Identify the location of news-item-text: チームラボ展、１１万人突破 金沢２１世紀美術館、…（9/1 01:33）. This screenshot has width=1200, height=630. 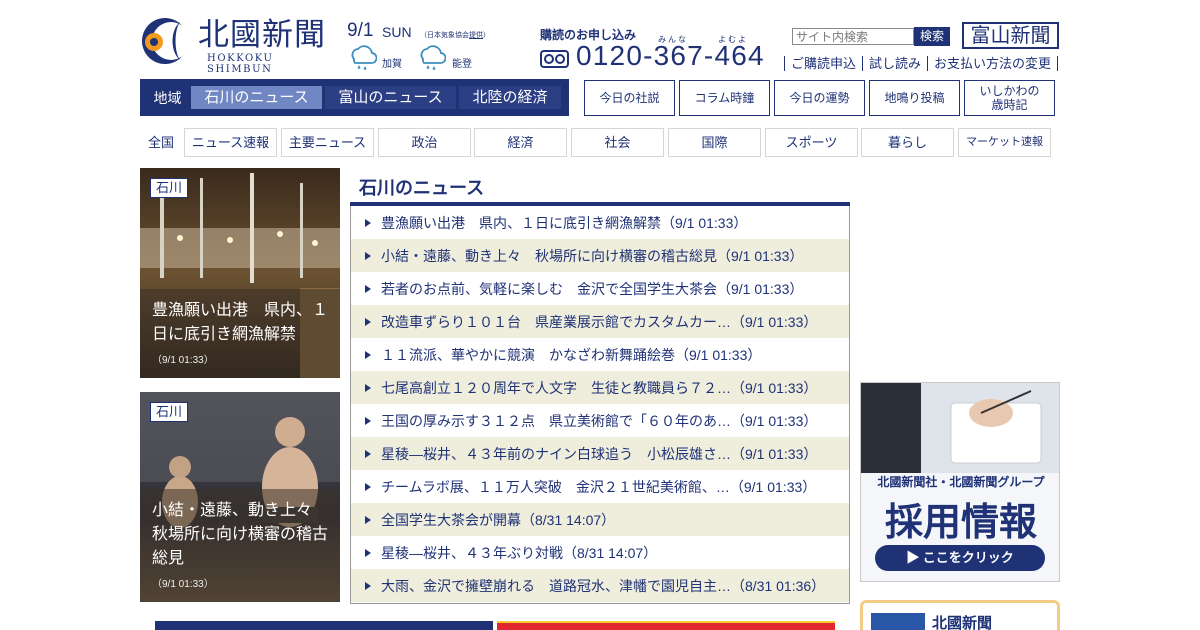
(598, 487).